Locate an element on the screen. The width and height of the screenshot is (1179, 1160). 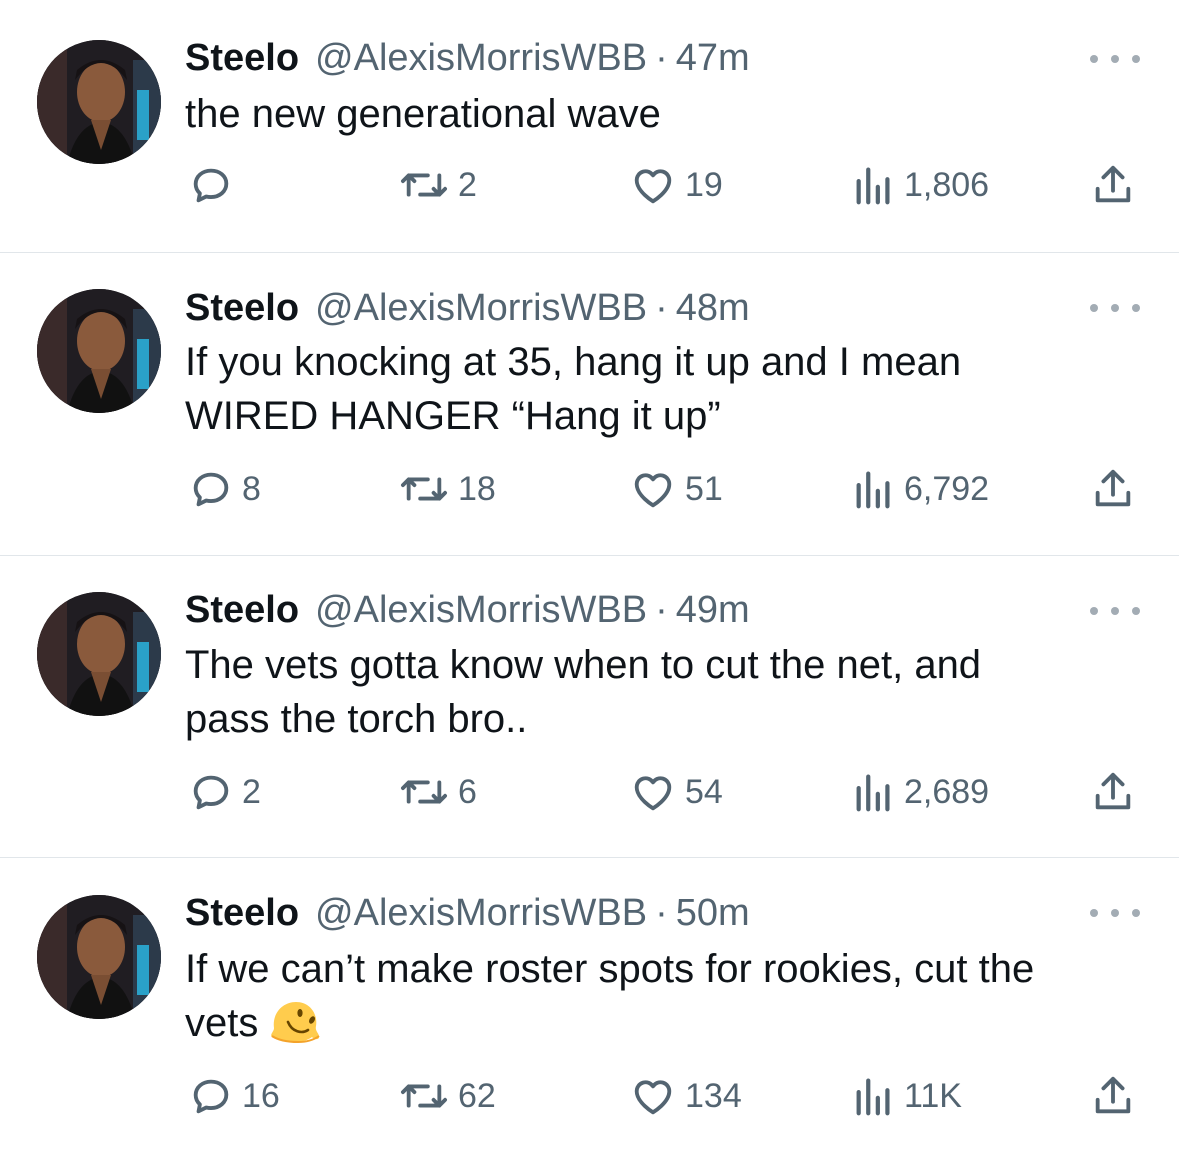
timestamp: 47m is located at coordinates (713, 58).